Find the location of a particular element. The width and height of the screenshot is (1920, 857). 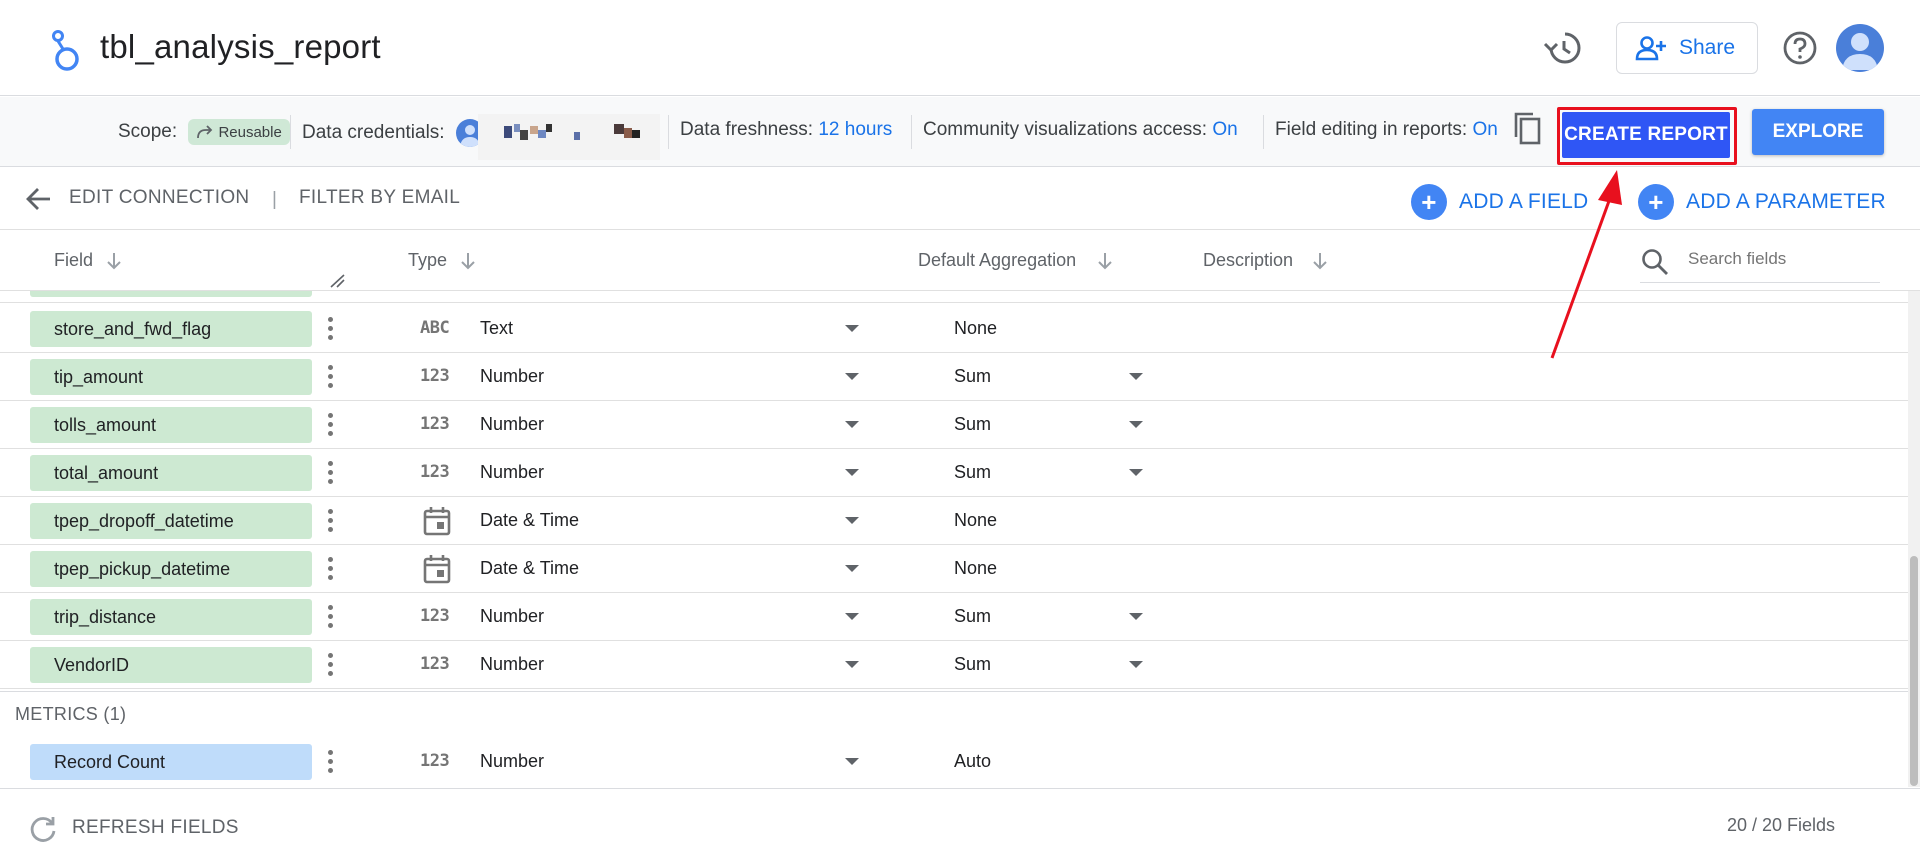

help-icon is located at coordinates (1800, 48).